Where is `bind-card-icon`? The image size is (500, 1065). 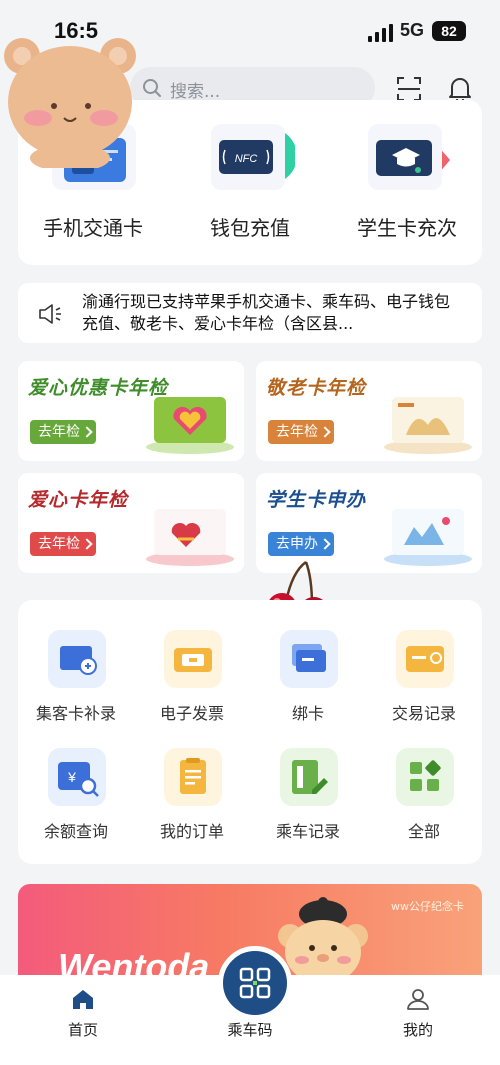 bind-card-icon is located at coordinates (309, 659).